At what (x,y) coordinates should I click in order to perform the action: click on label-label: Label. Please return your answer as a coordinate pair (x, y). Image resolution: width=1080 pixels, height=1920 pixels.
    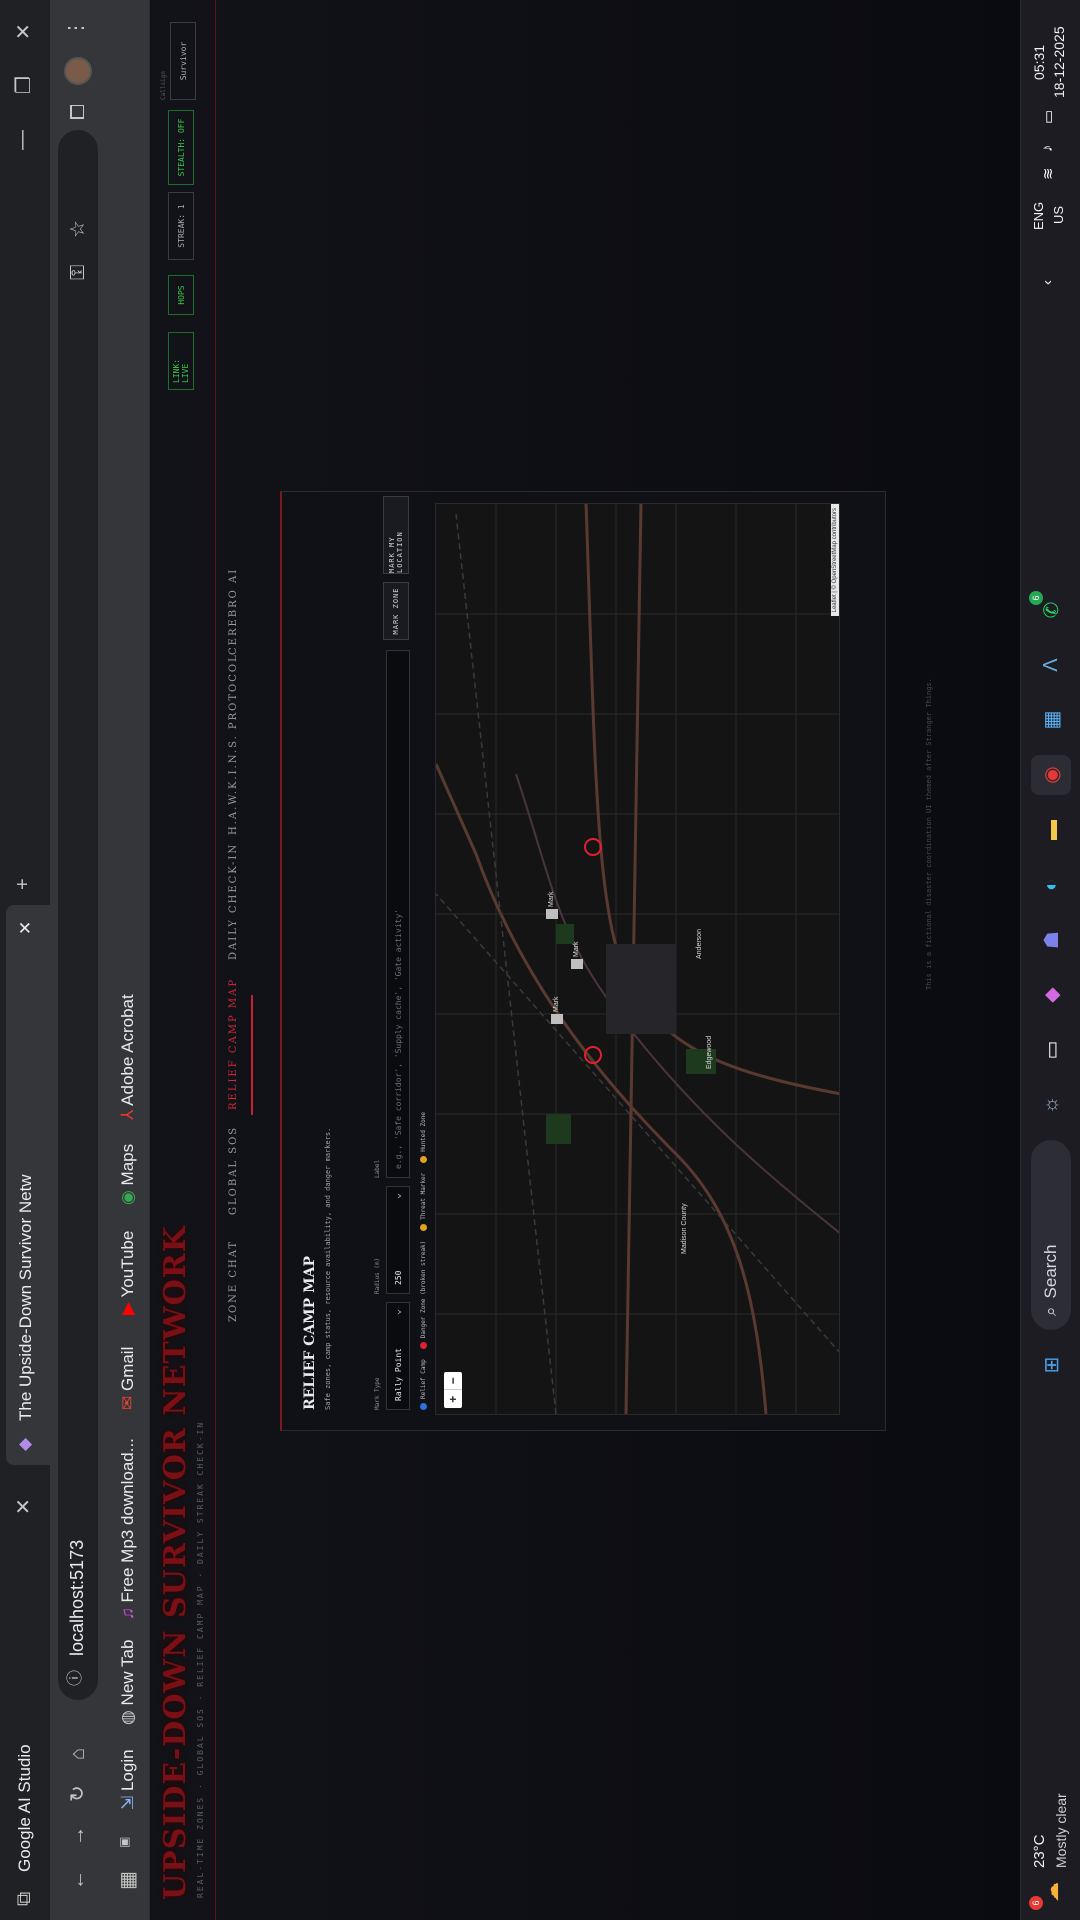
    Looking at the image, I should click on (377, 1168).